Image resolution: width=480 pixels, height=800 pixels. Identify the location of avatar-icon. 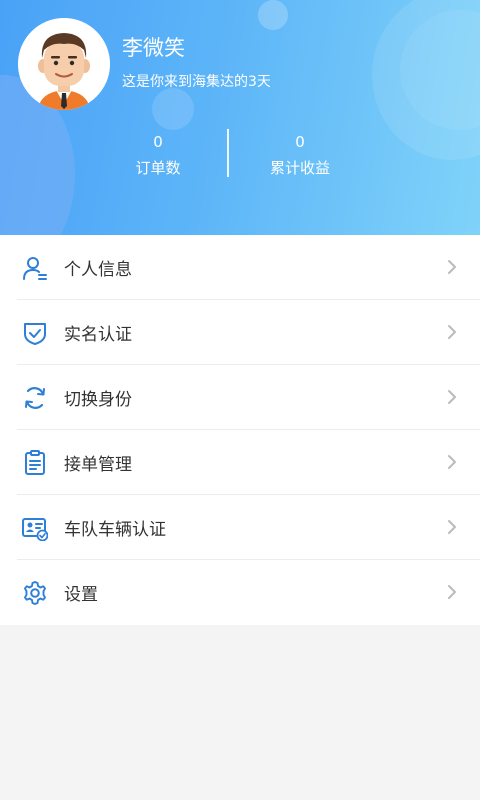
(64, 64).